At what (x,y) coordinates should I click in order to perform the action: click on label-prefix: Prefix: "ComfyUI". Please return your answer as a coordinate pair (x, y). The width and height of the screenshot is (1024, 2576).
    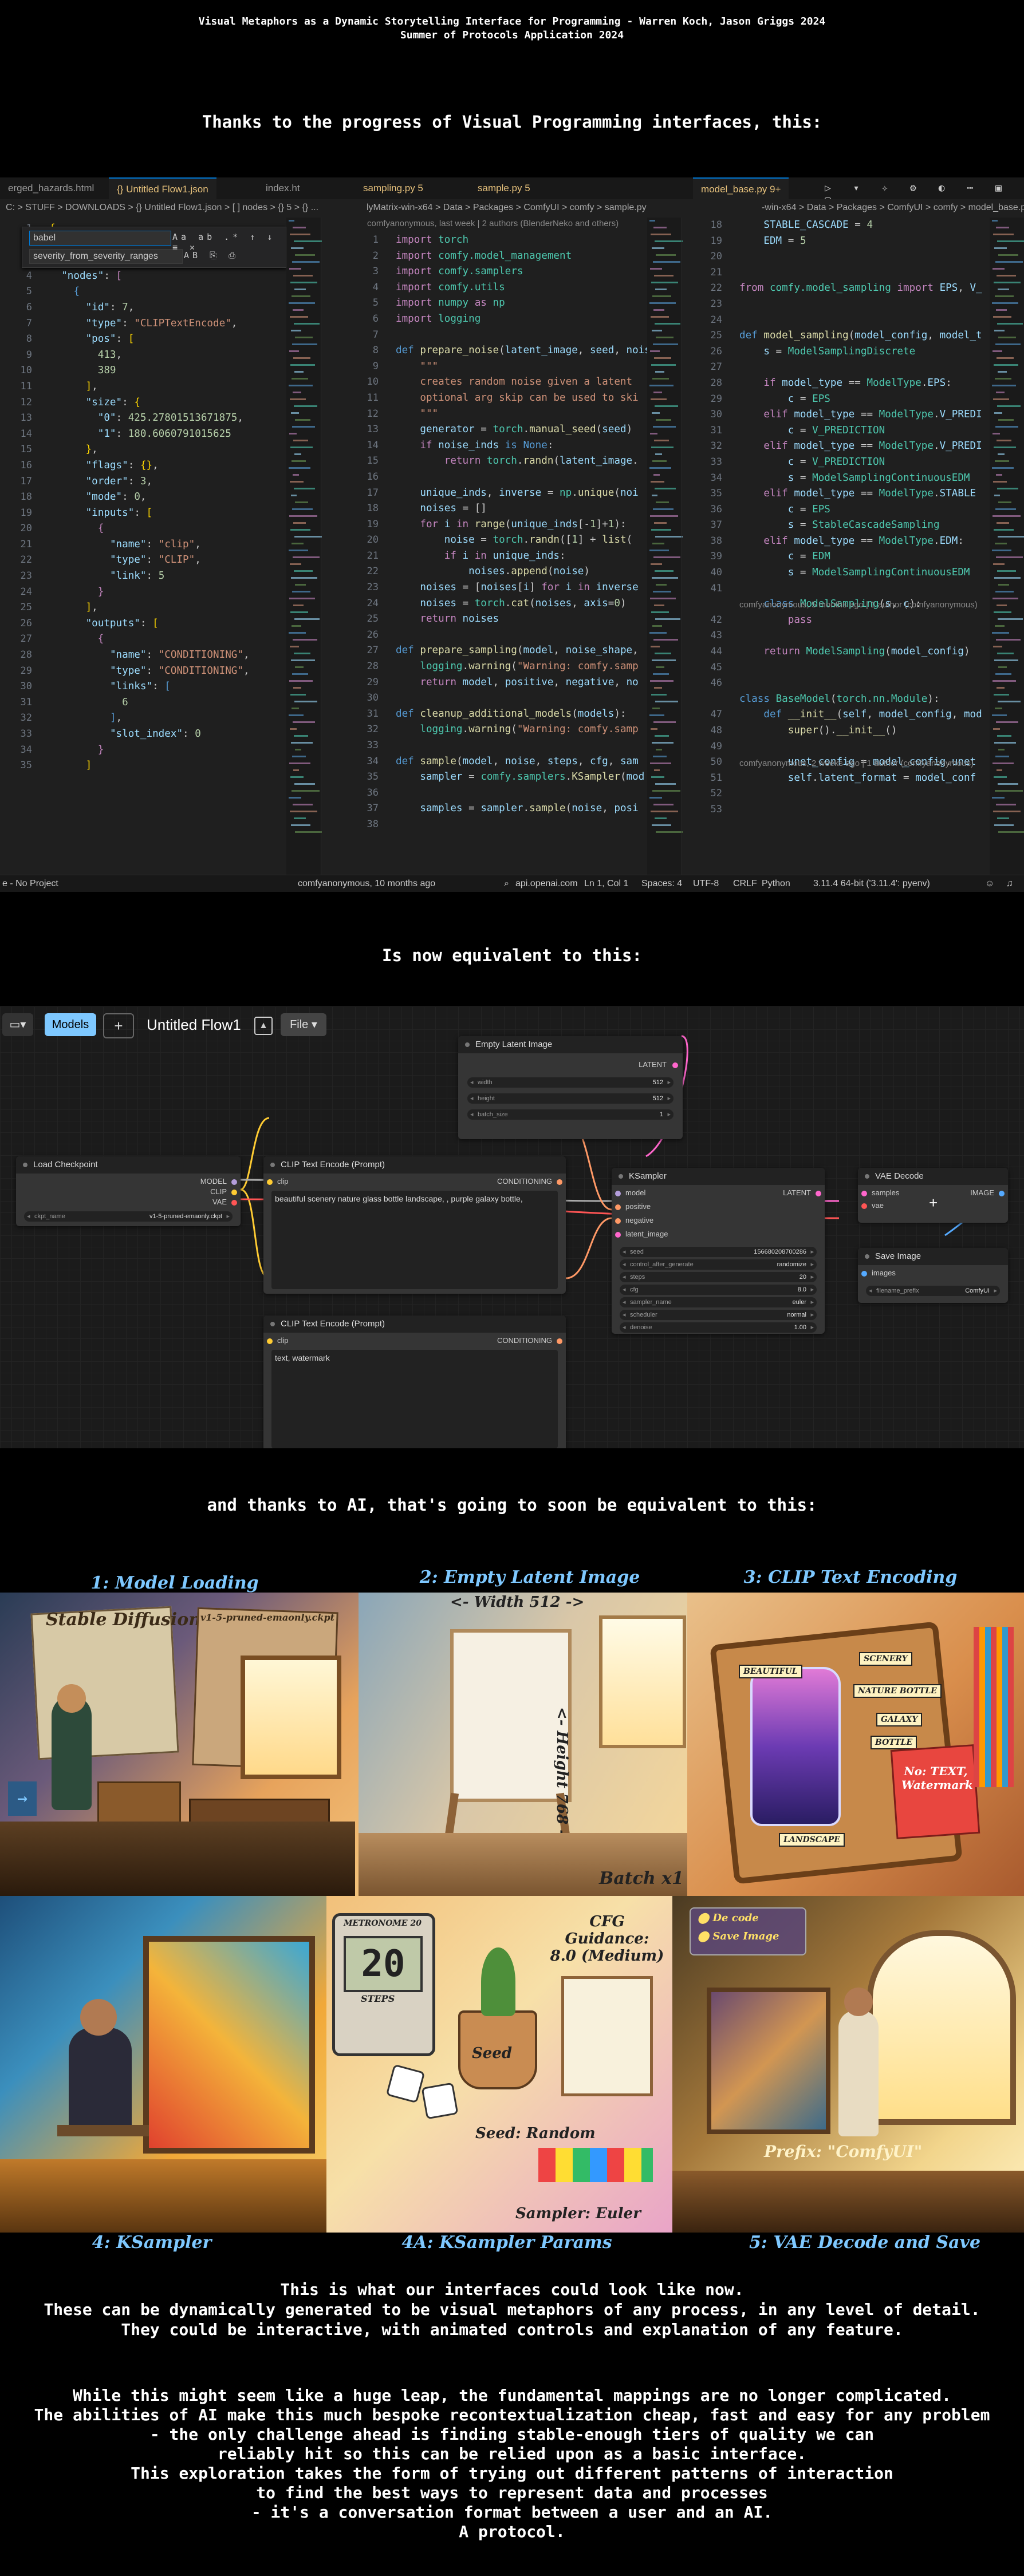
    Looking at the image, I should click on (843, 2151).